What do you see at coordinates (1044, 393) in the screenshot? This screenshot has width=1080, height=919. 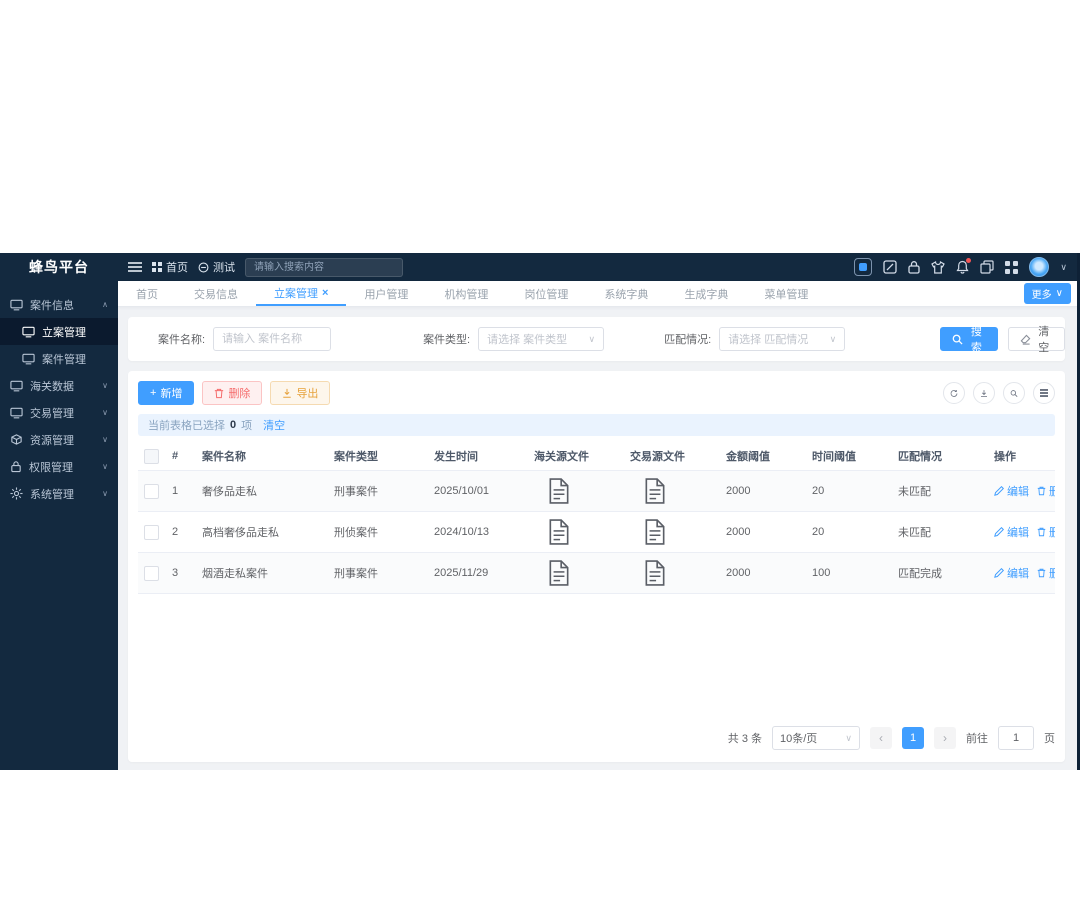 I see `column-settings-icon` at bounding box center [1044, 393].